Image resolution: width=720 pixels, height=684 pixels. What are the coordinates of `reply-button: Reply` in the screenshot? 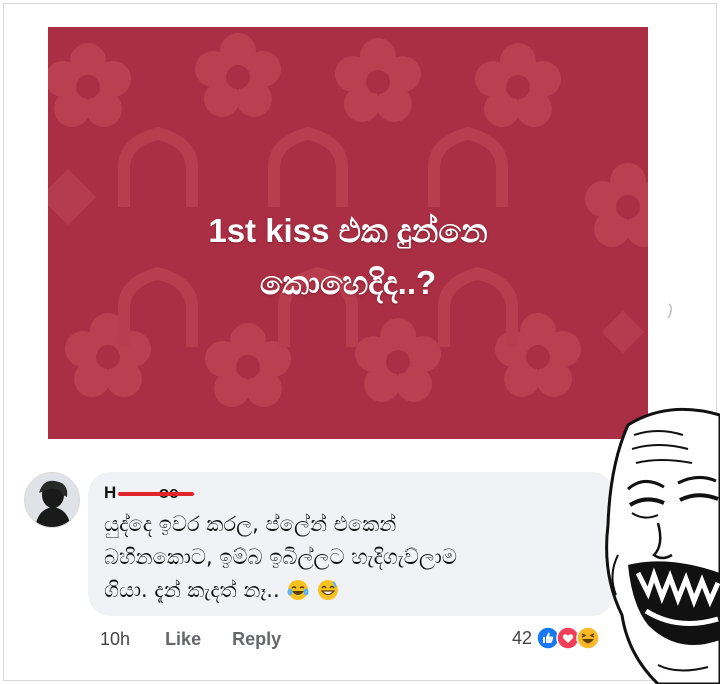 It's located at (256, 639).